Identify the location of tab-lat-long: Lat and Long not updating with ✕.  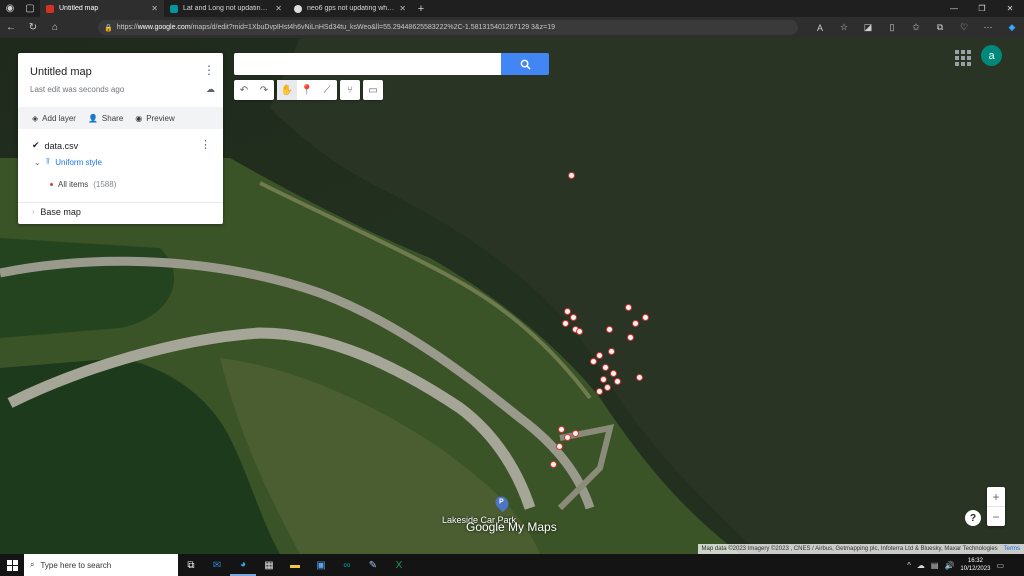
(226, 8).